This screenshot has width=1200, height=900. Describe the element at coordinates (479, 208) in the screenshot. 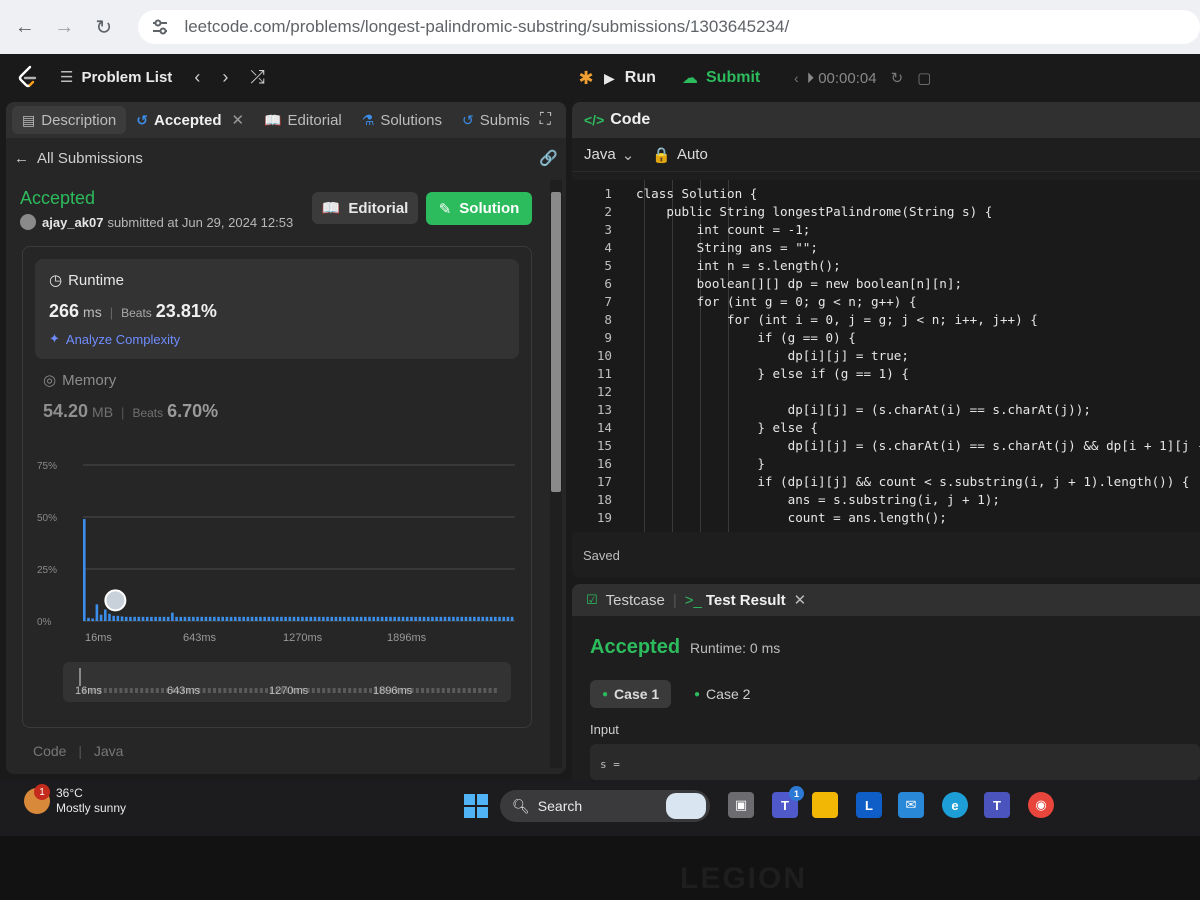

I see `solution-button: ✎ Solution` at that location.